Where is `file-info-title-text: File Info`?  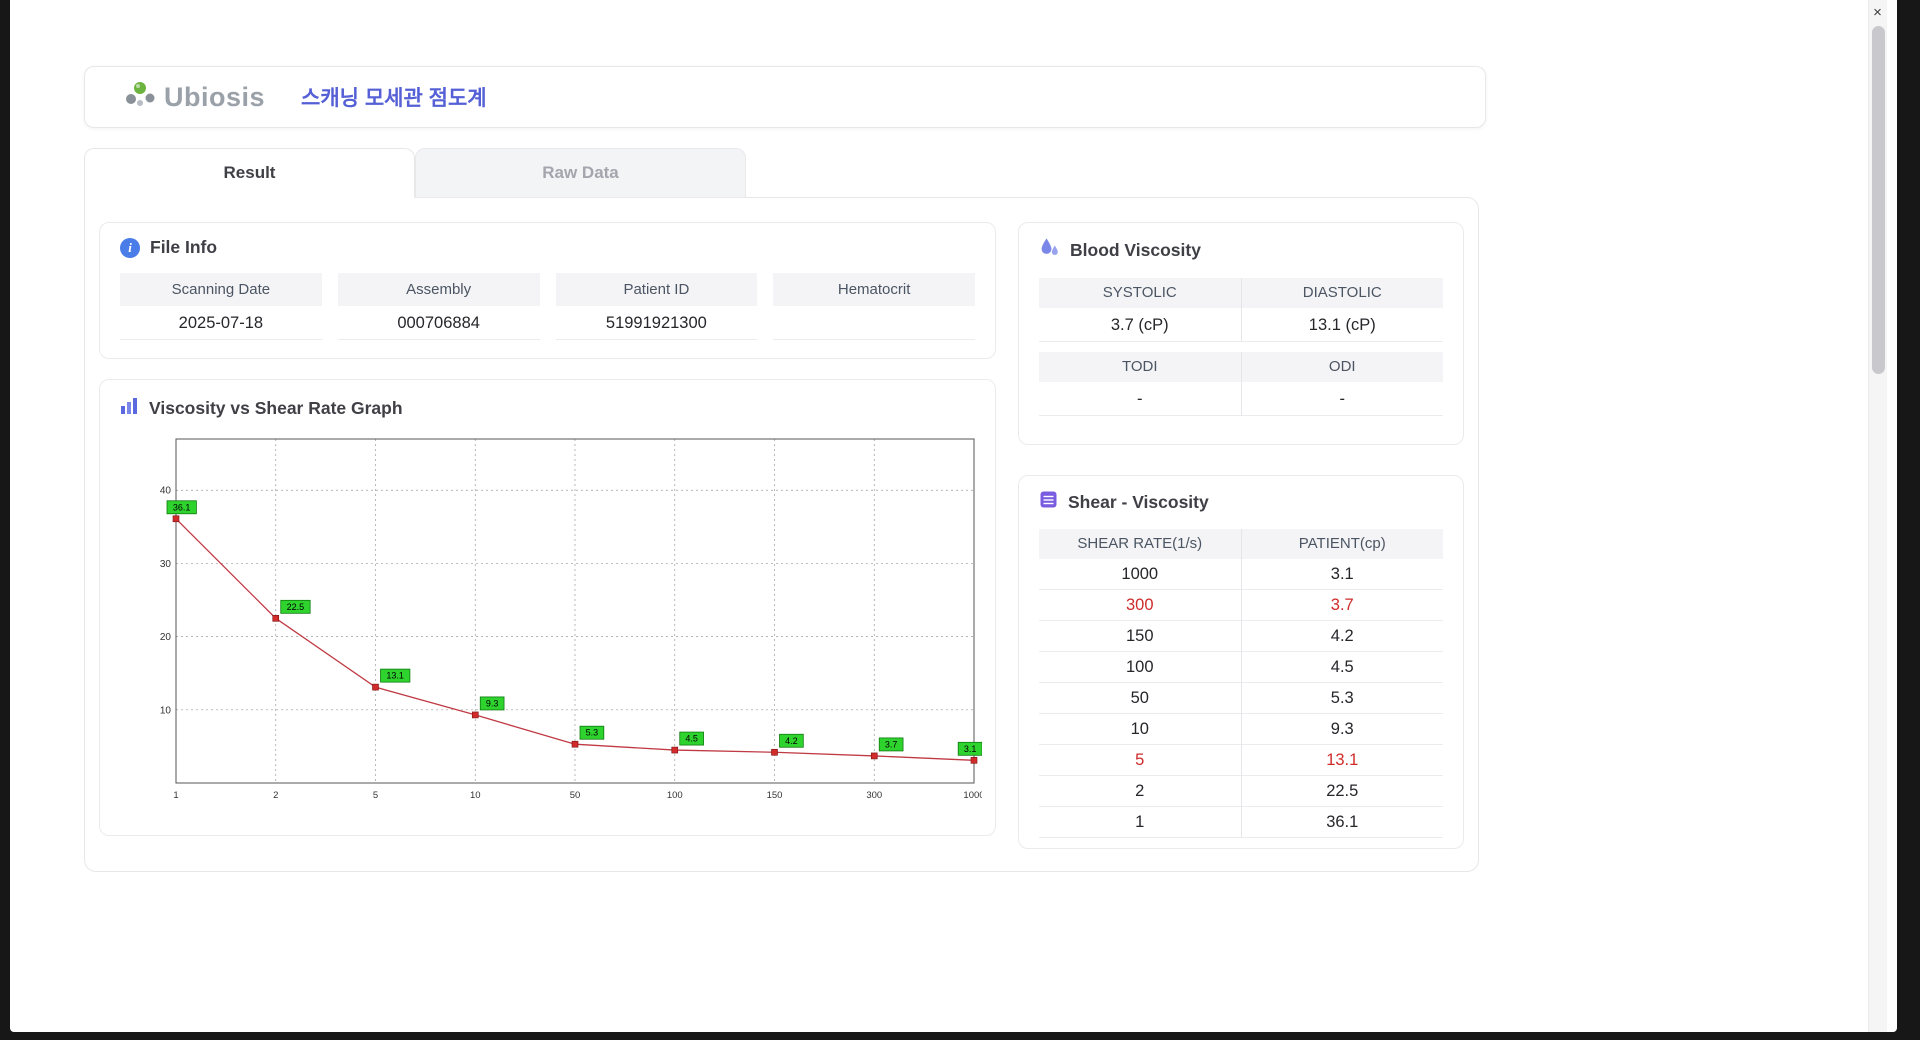
file-info-title-text: File Info is located at coordinates (184, 247).